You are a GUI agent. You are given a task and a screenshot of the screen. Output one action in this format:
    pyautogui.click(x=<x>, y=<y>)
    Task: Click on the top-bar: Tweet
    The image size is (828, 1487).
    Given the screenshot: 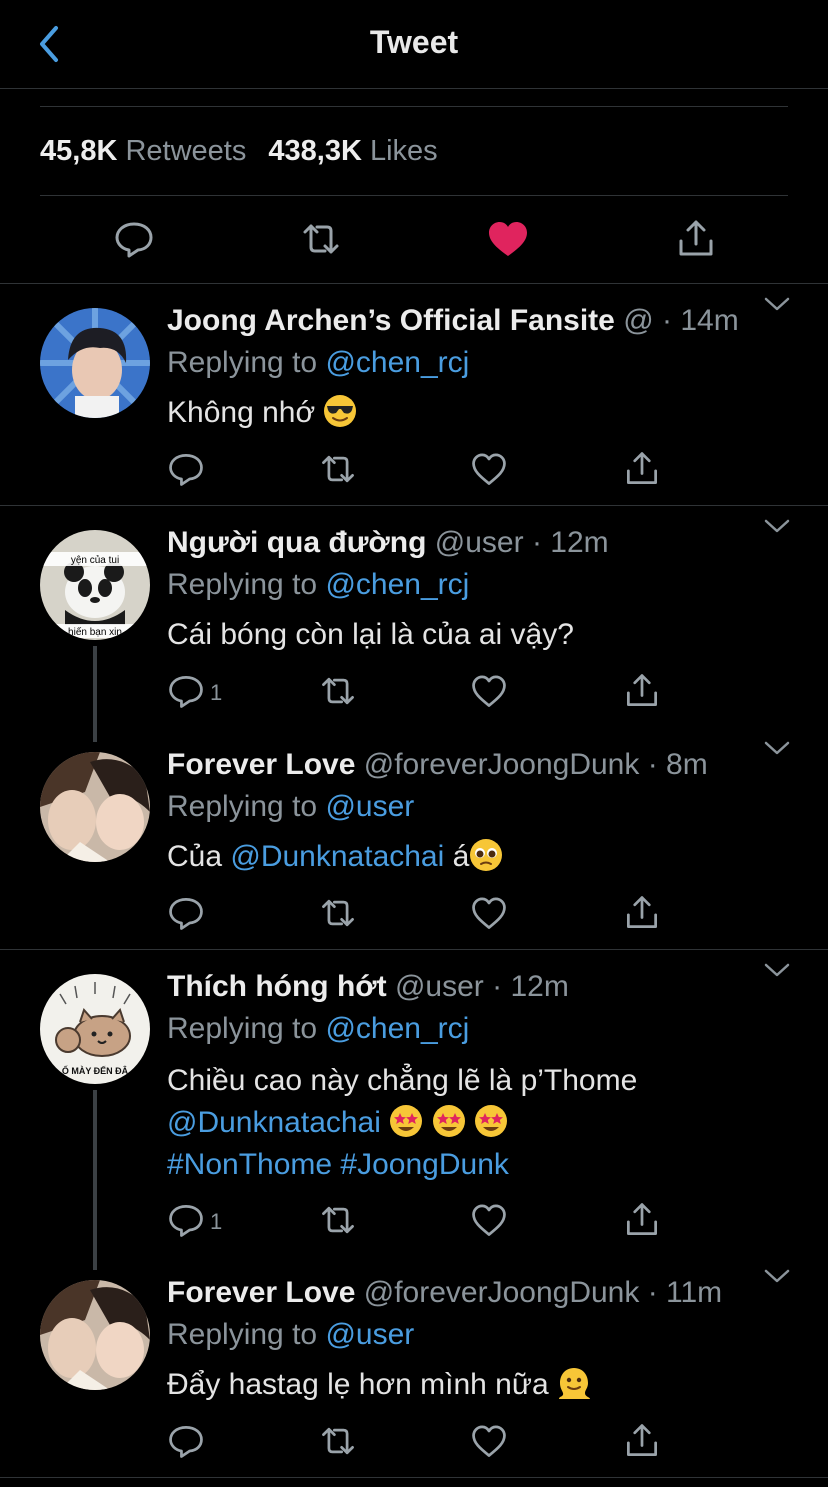 What is the action you would take?
    pyautogui.click(x=414, y=44)
    